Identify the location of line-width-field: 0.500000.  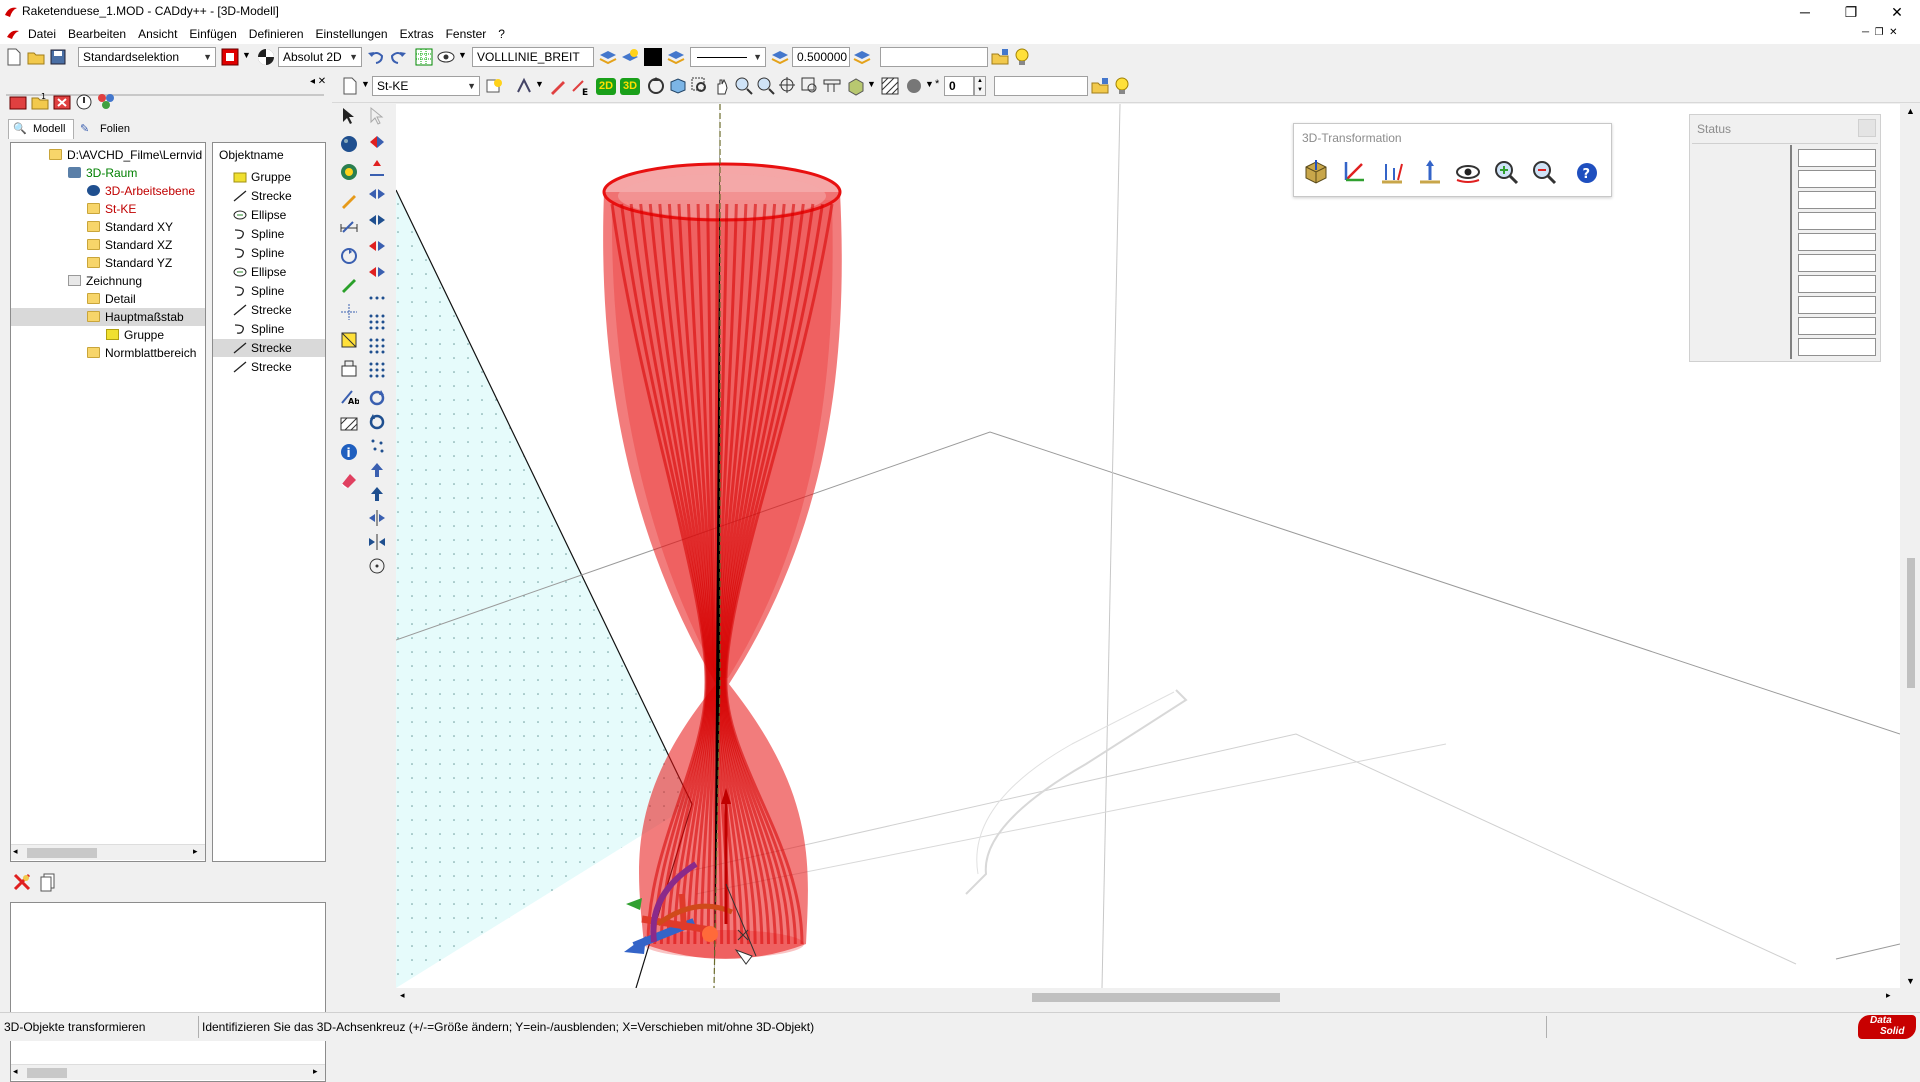
(821, 57).